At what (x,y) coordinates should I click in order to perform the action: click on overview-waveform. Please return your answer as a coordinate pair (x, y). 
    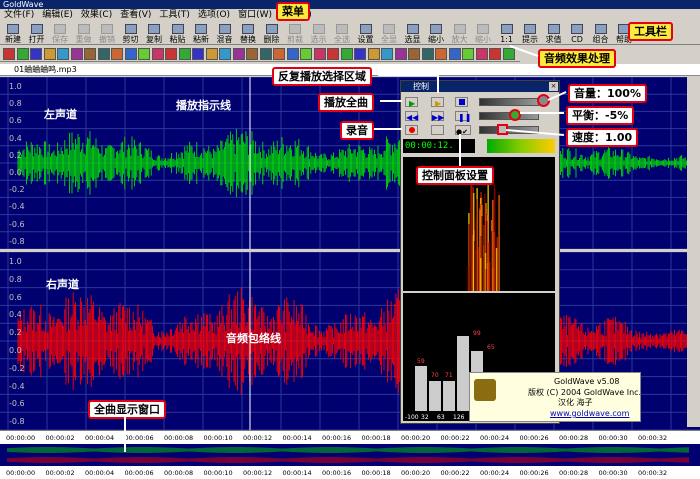
    Looking at the image, I should click on (350, 455).